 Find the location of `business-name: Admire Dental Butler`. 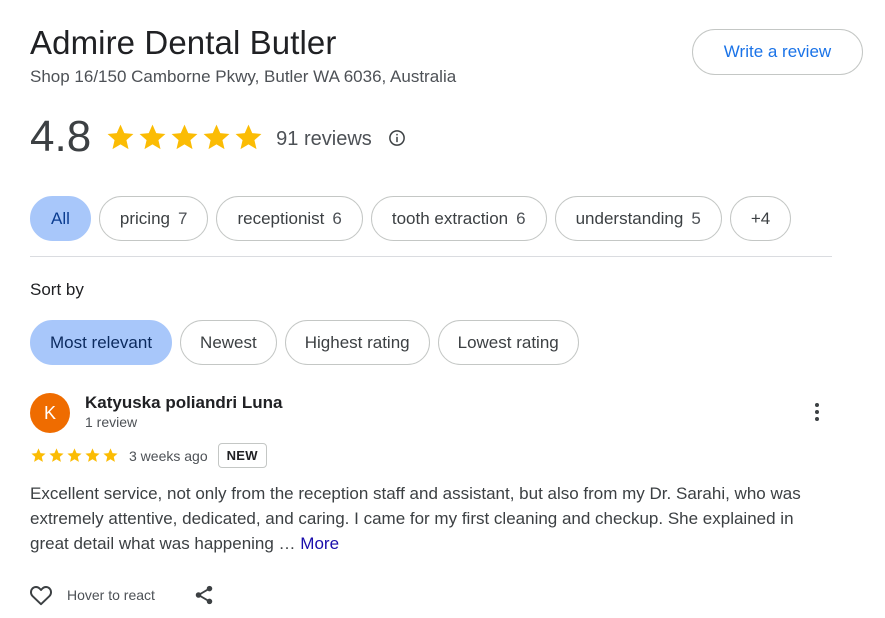

business-name: Admire Dental Butler is located at coordinates (183, 42).